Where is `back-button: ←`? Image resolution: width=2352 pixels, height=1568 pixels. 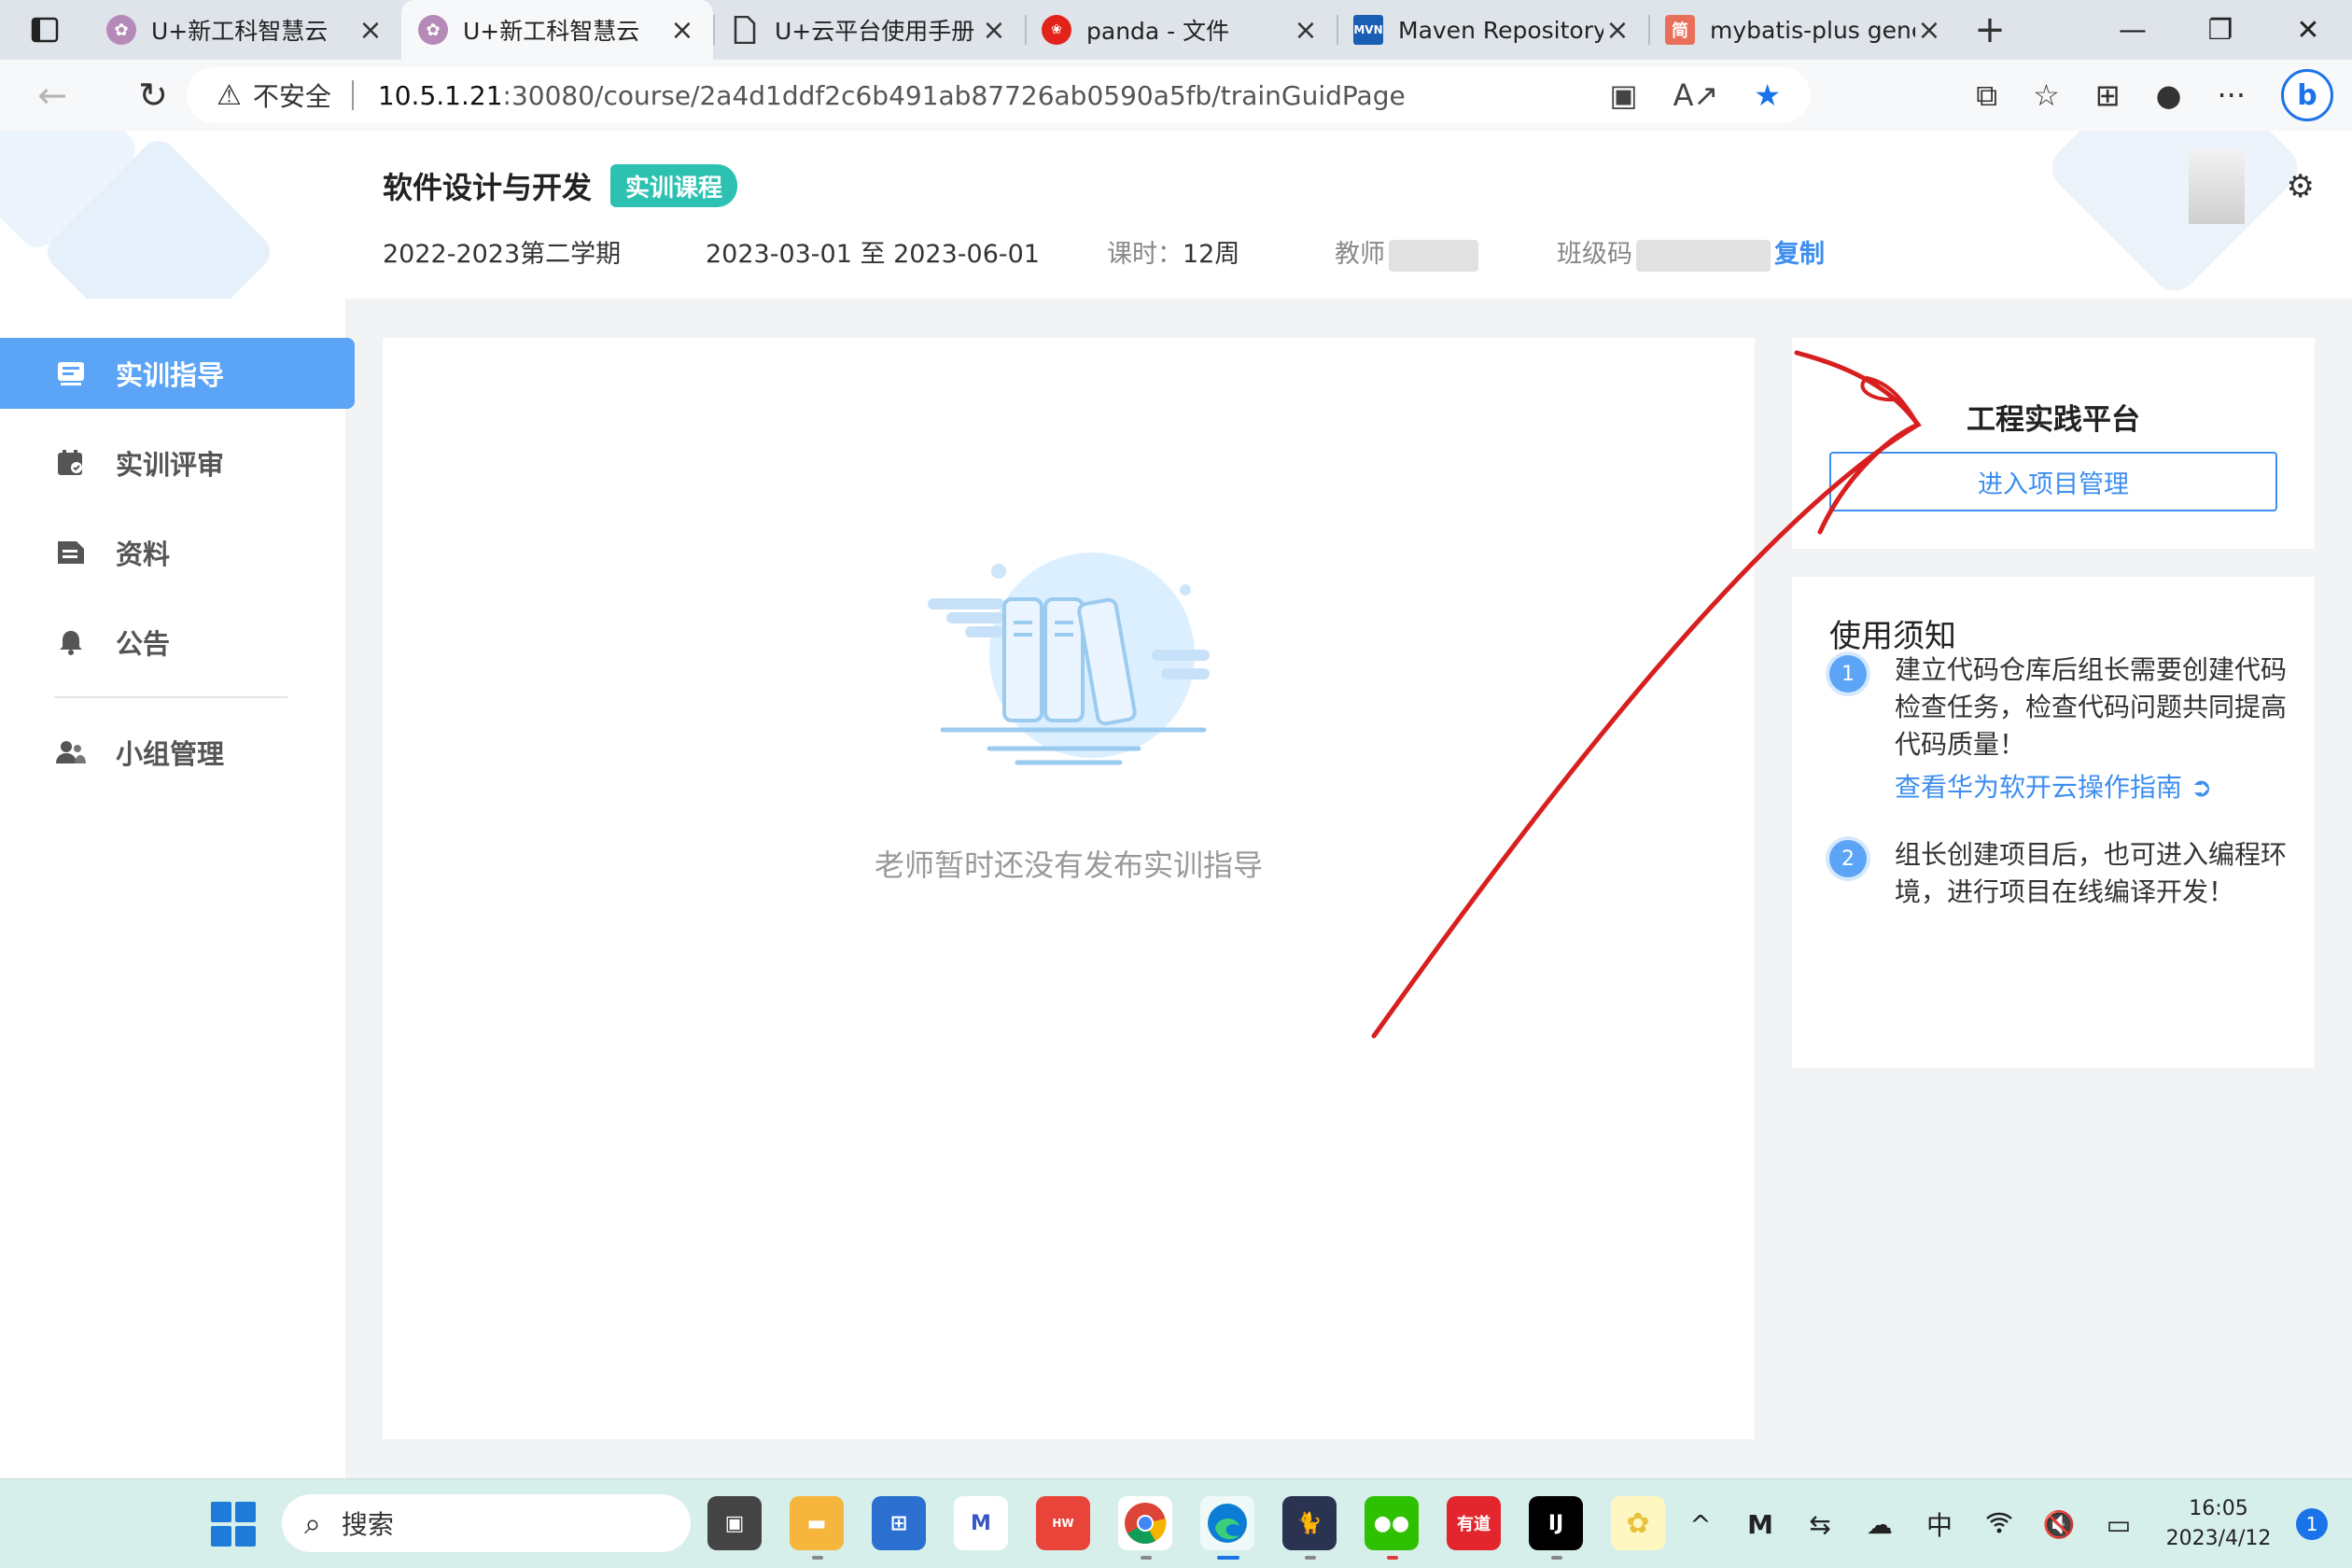
back-button: ← is located at coordinates (52, 95).